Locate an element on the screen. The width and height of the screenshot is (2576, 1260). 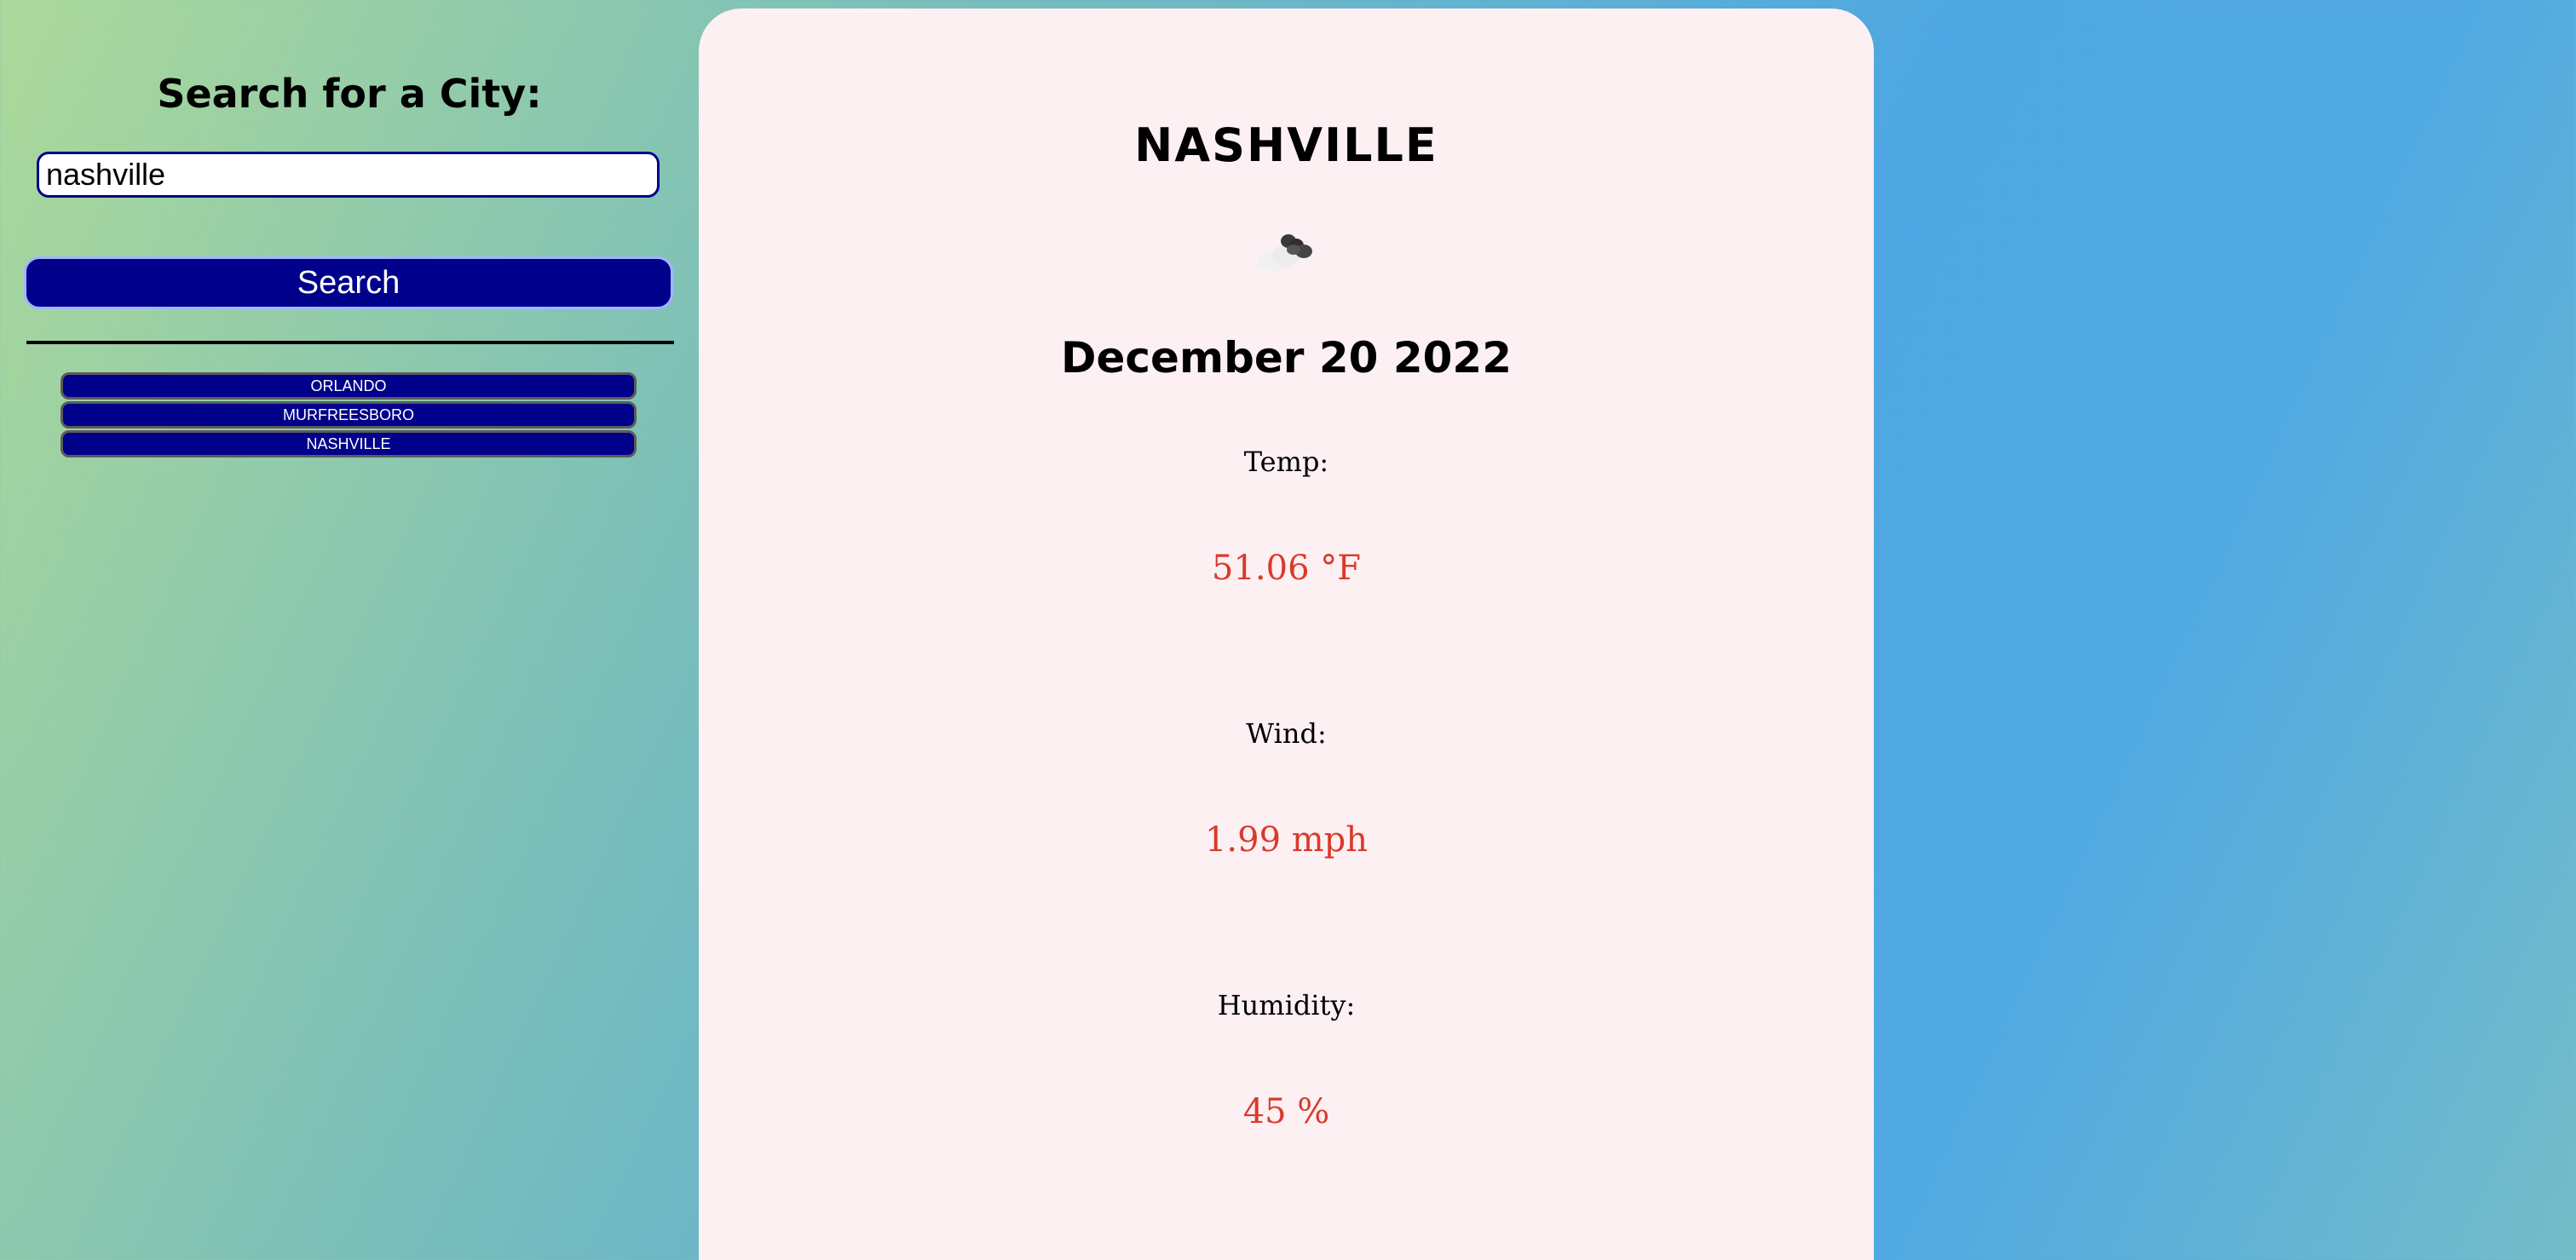
temp-value: 51.06 °F is located at coordinates (1286, 568).